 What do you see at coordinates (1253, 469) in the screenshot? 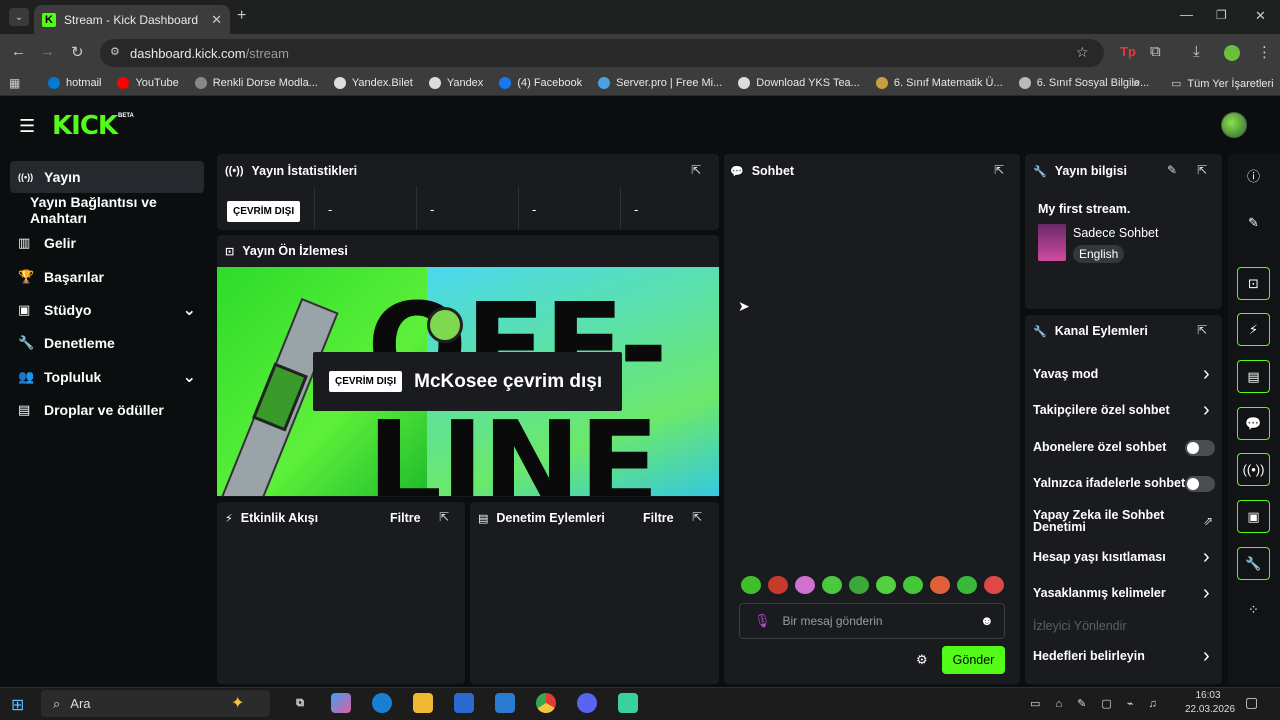
I see `broadcast-toggle-icon: ((•))` at bounding box center [1253, 469].